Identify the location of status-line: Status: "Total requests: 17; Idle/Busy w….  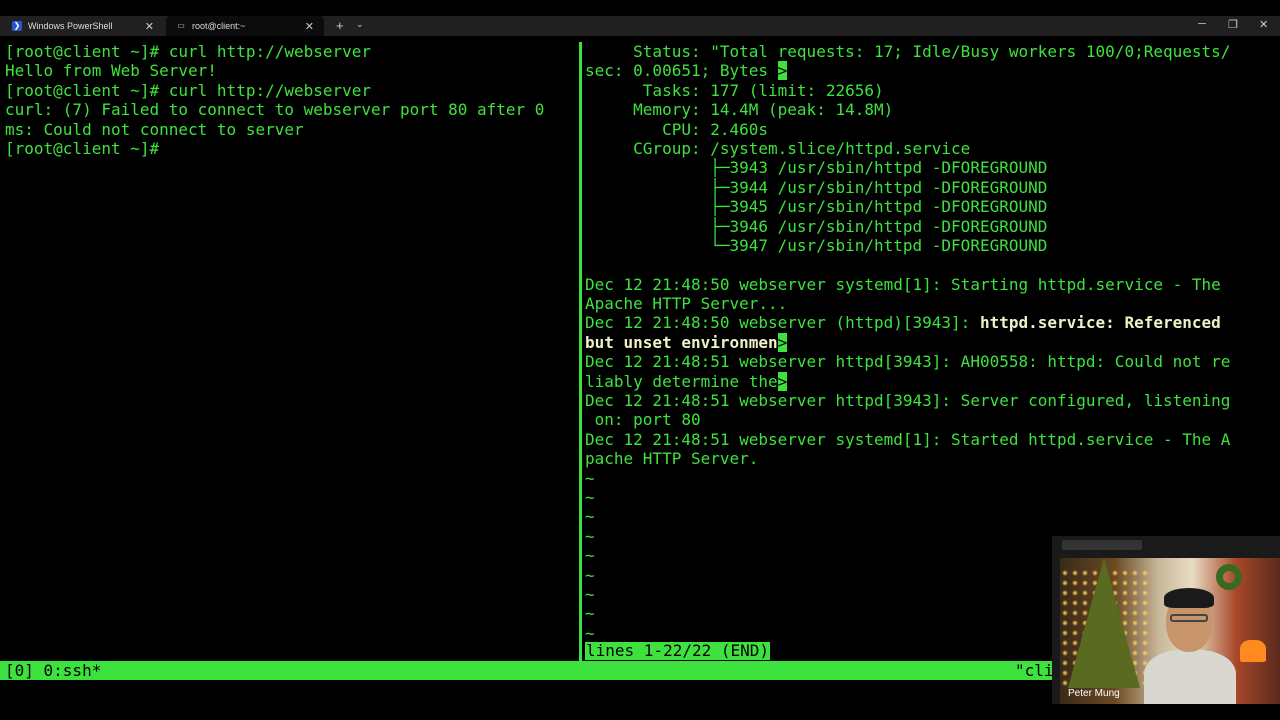
(908, 51).